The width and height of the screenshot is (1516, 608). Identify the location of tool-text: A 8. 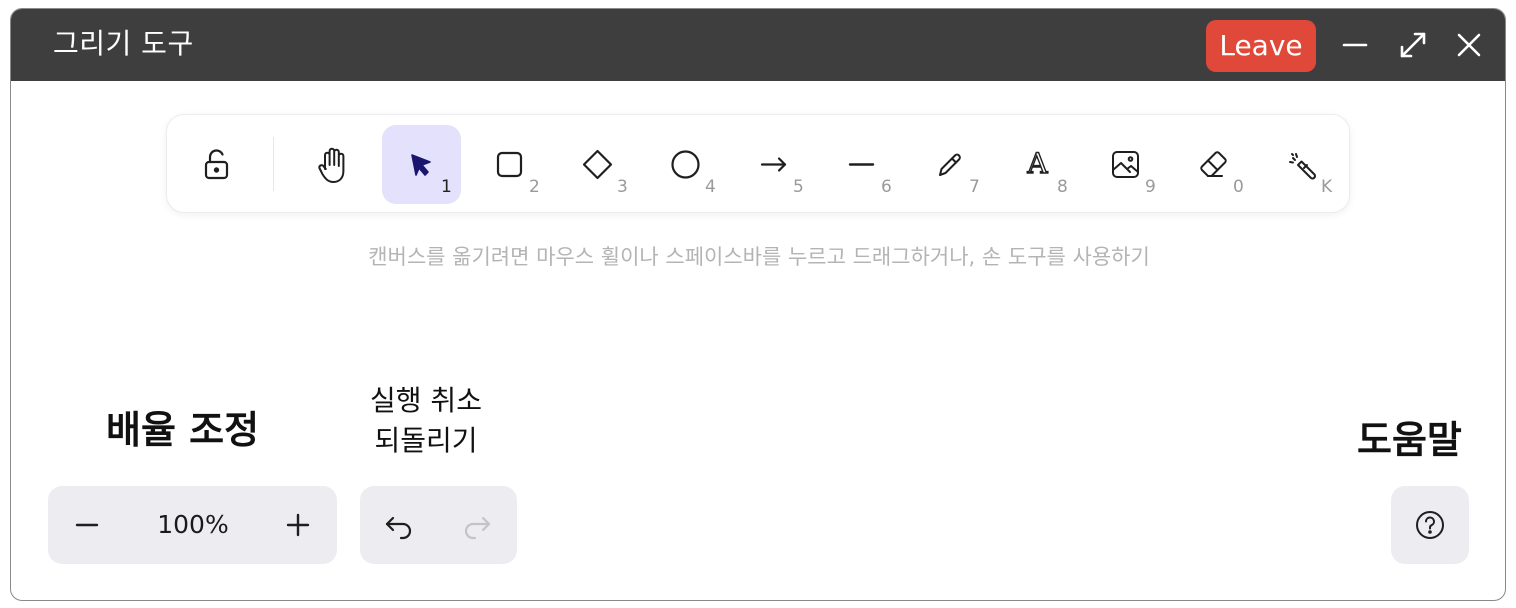
(1037, 164).